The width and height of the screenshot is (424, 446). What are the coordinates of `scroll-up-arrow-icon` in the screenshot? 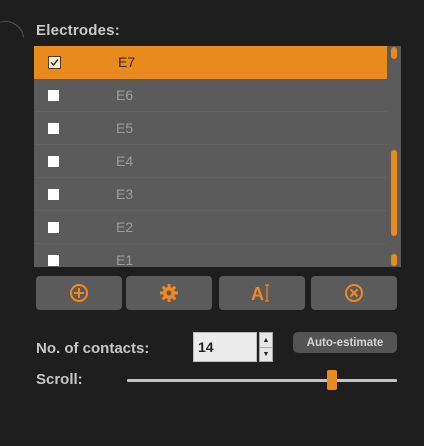 It's located at (394, 53).